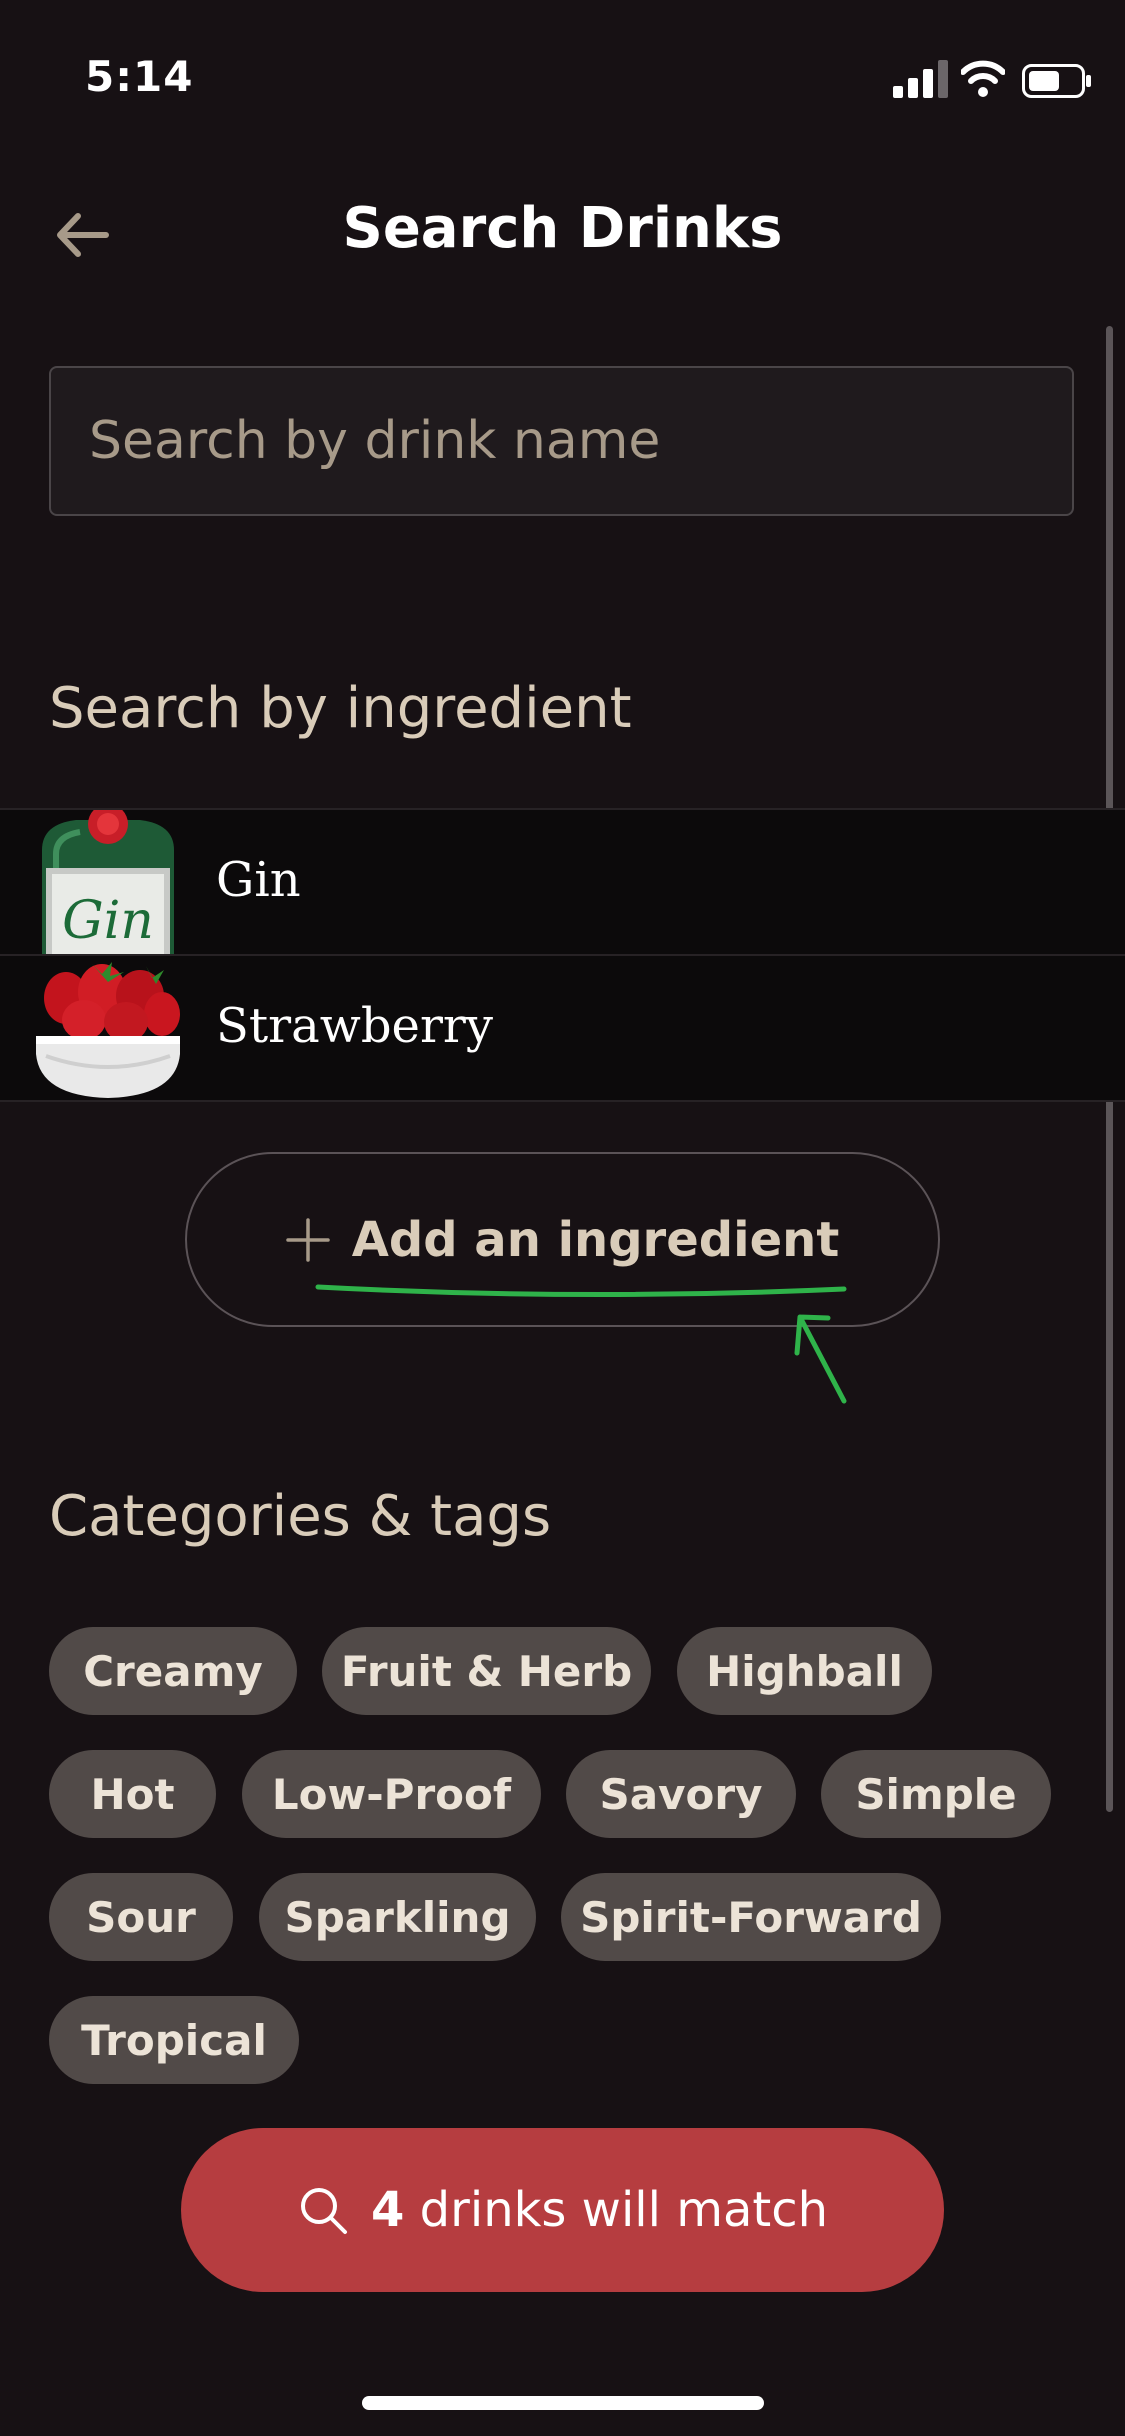  I want to click on tag-spirit-forward: Spirit-Forward, so click(751, 1917).